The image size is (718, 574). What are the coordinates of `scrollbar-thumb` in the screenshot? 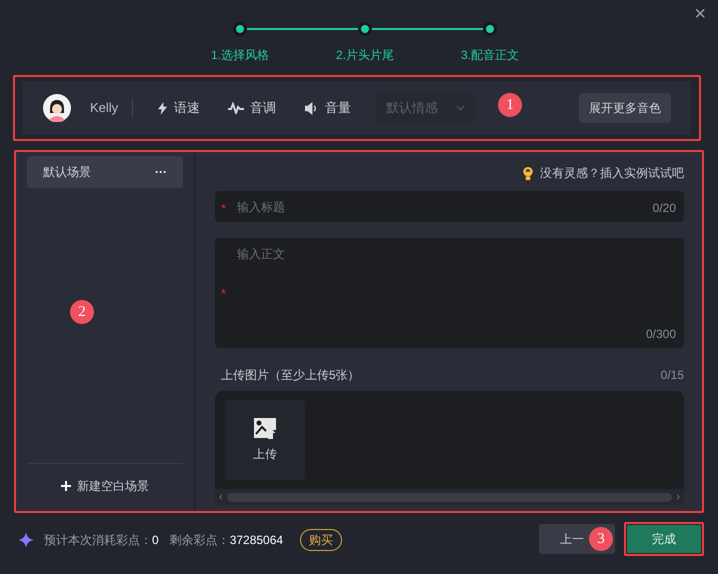 It's located at (449, 497).